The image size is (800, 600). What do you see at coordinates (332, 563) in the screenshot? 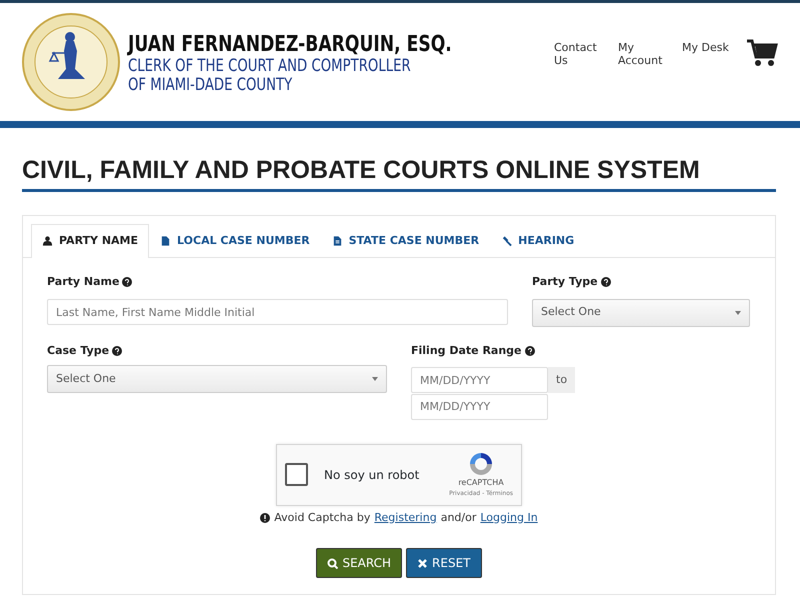
I see `search-icon` at bounding box center [332, 563].